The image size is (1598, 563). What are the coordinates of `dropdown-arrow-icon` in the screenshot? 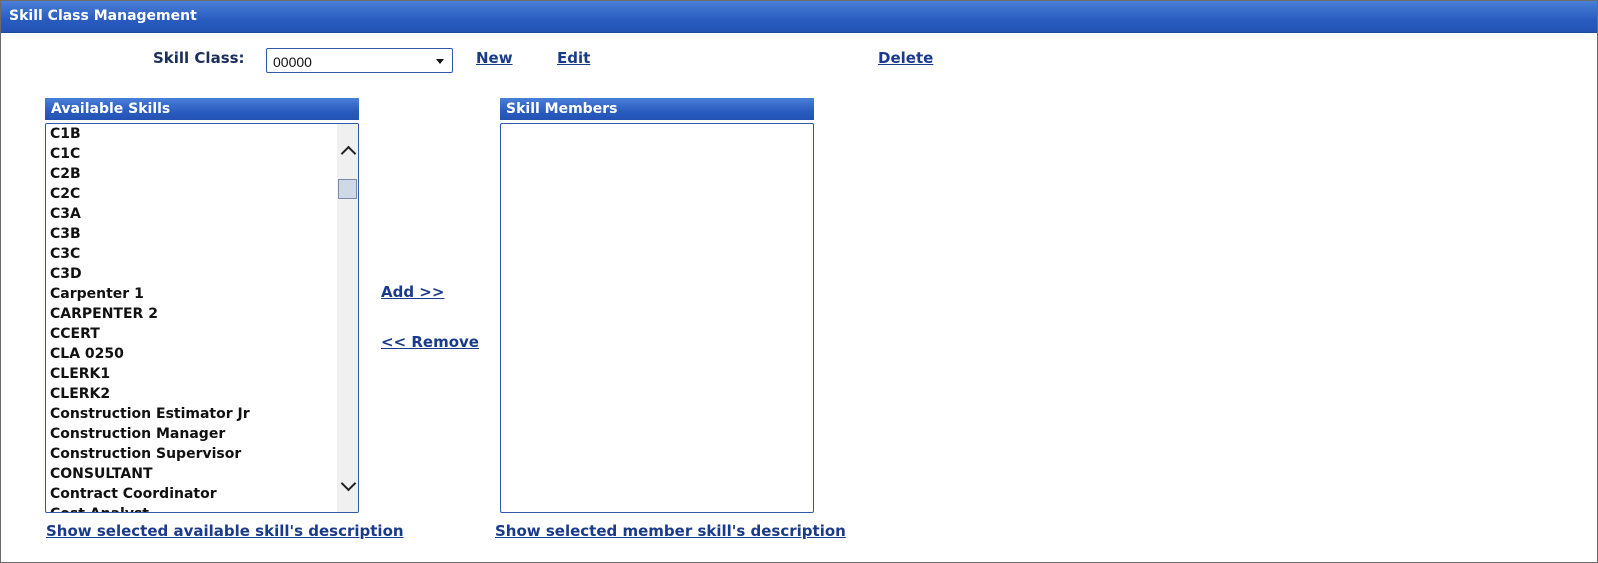 It's located at (440, 61).